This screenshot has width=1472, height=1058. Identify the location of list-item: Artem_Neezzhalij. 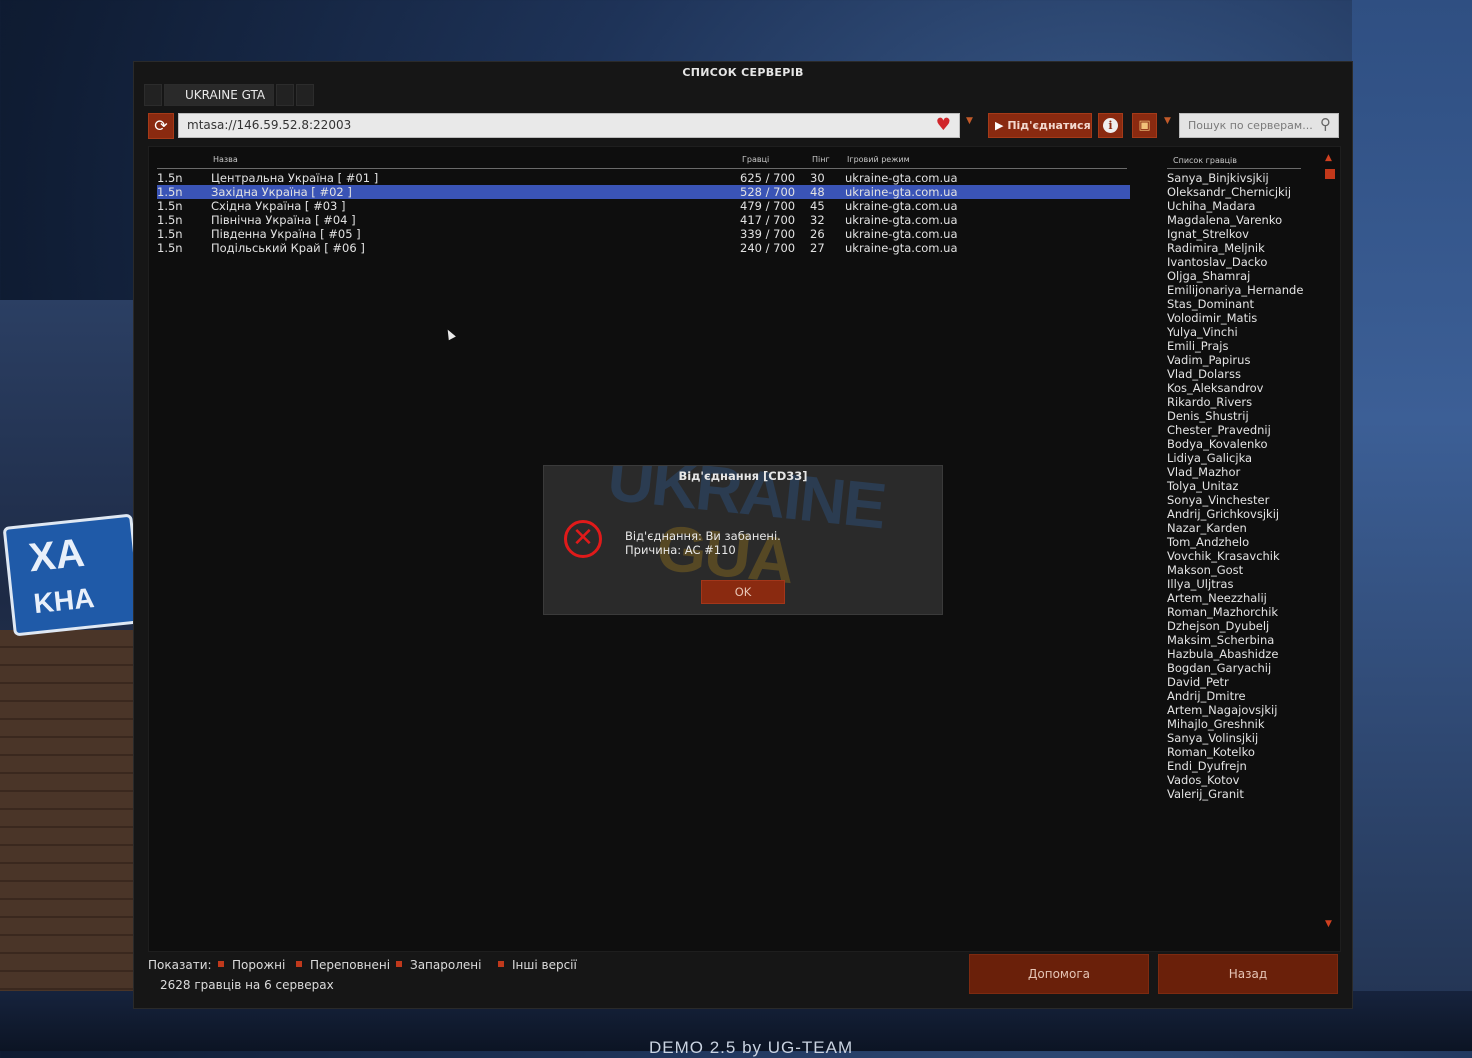
(1217, 598).